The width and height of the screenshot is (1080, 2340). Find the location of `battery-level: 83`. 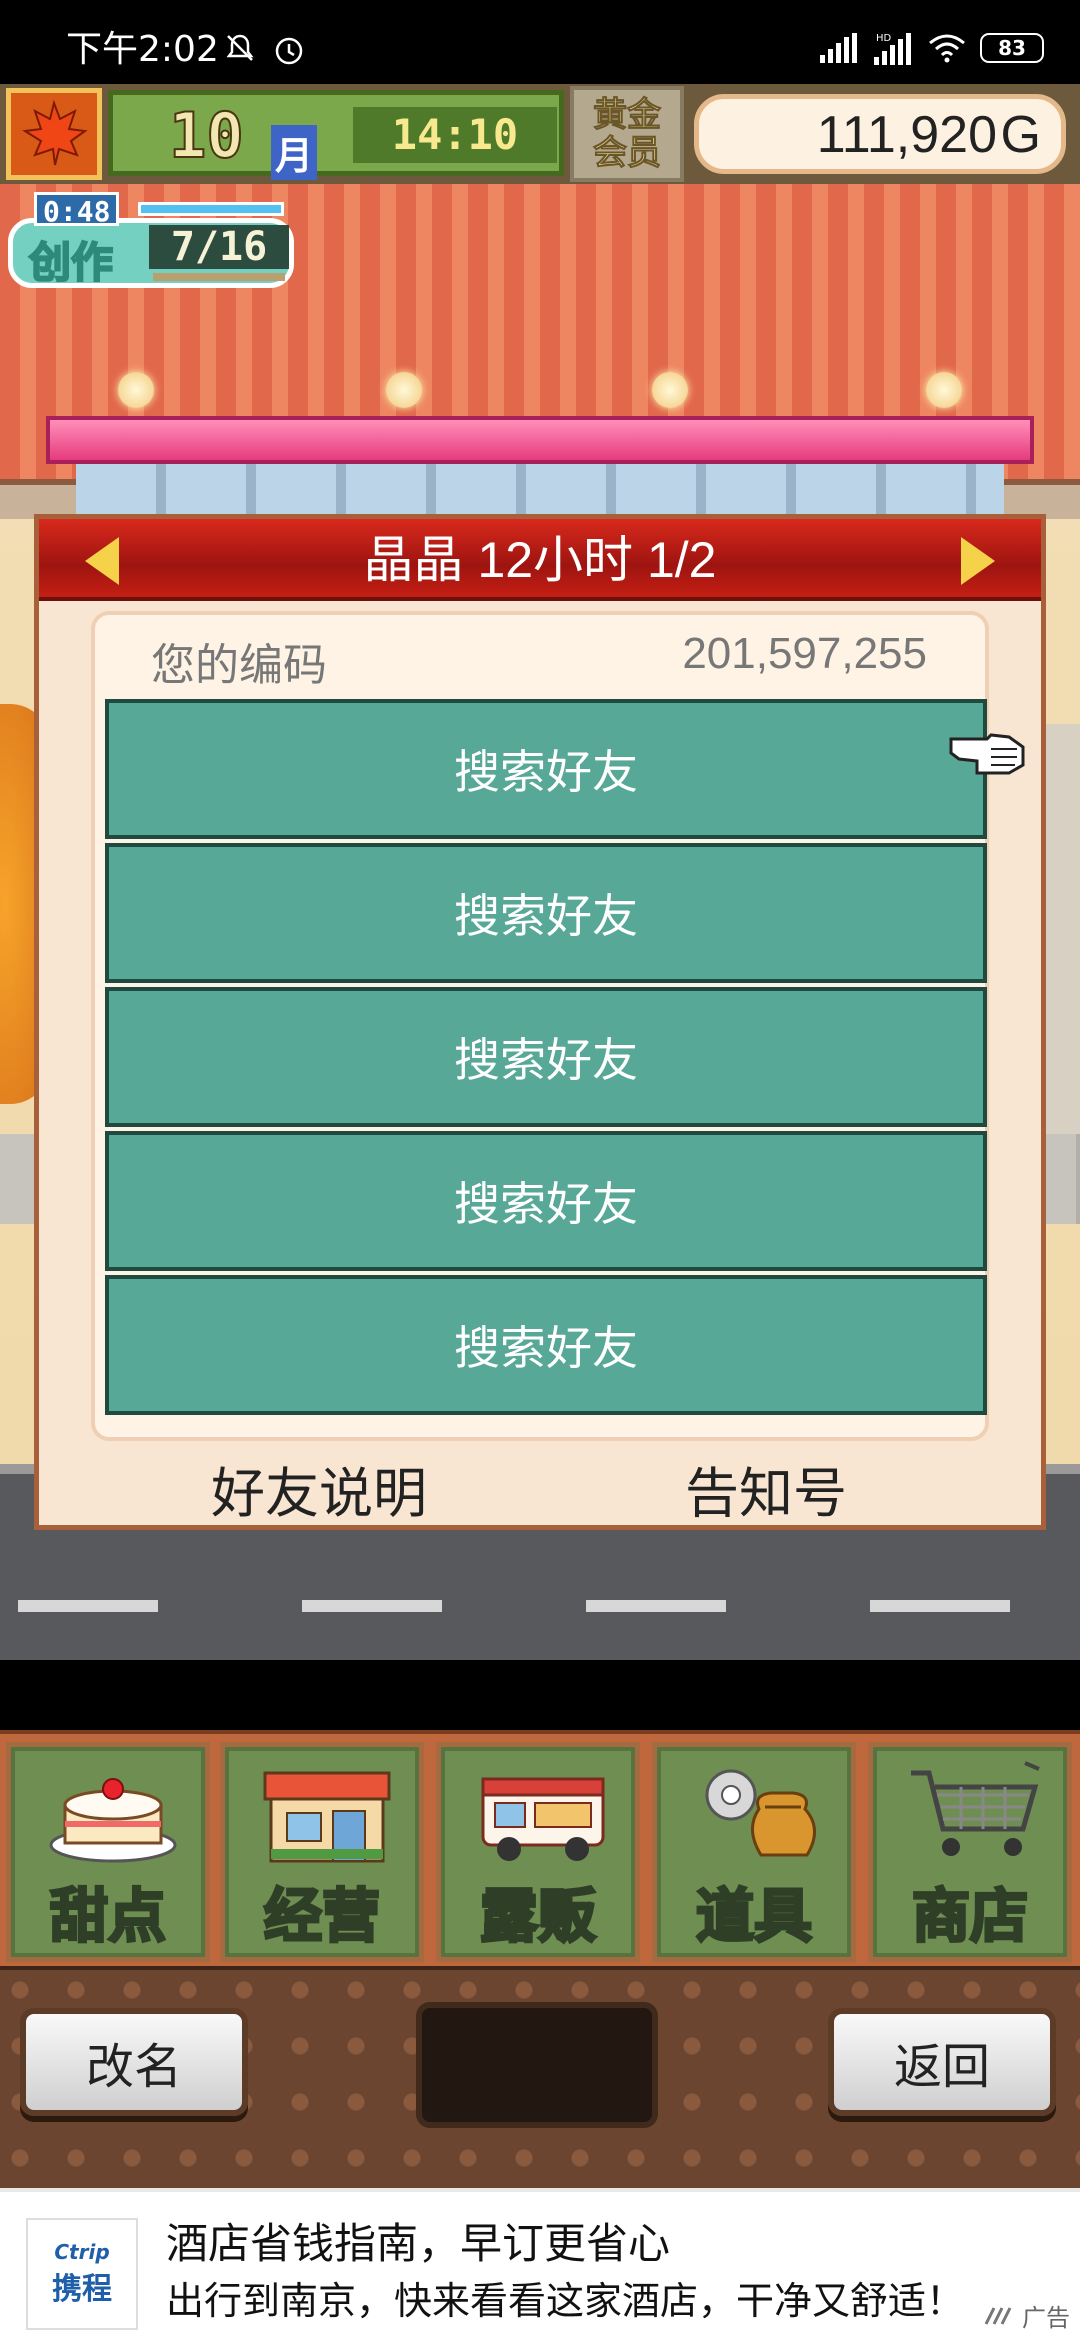

battery-level: 83 is located at coordinates (1012, 48).